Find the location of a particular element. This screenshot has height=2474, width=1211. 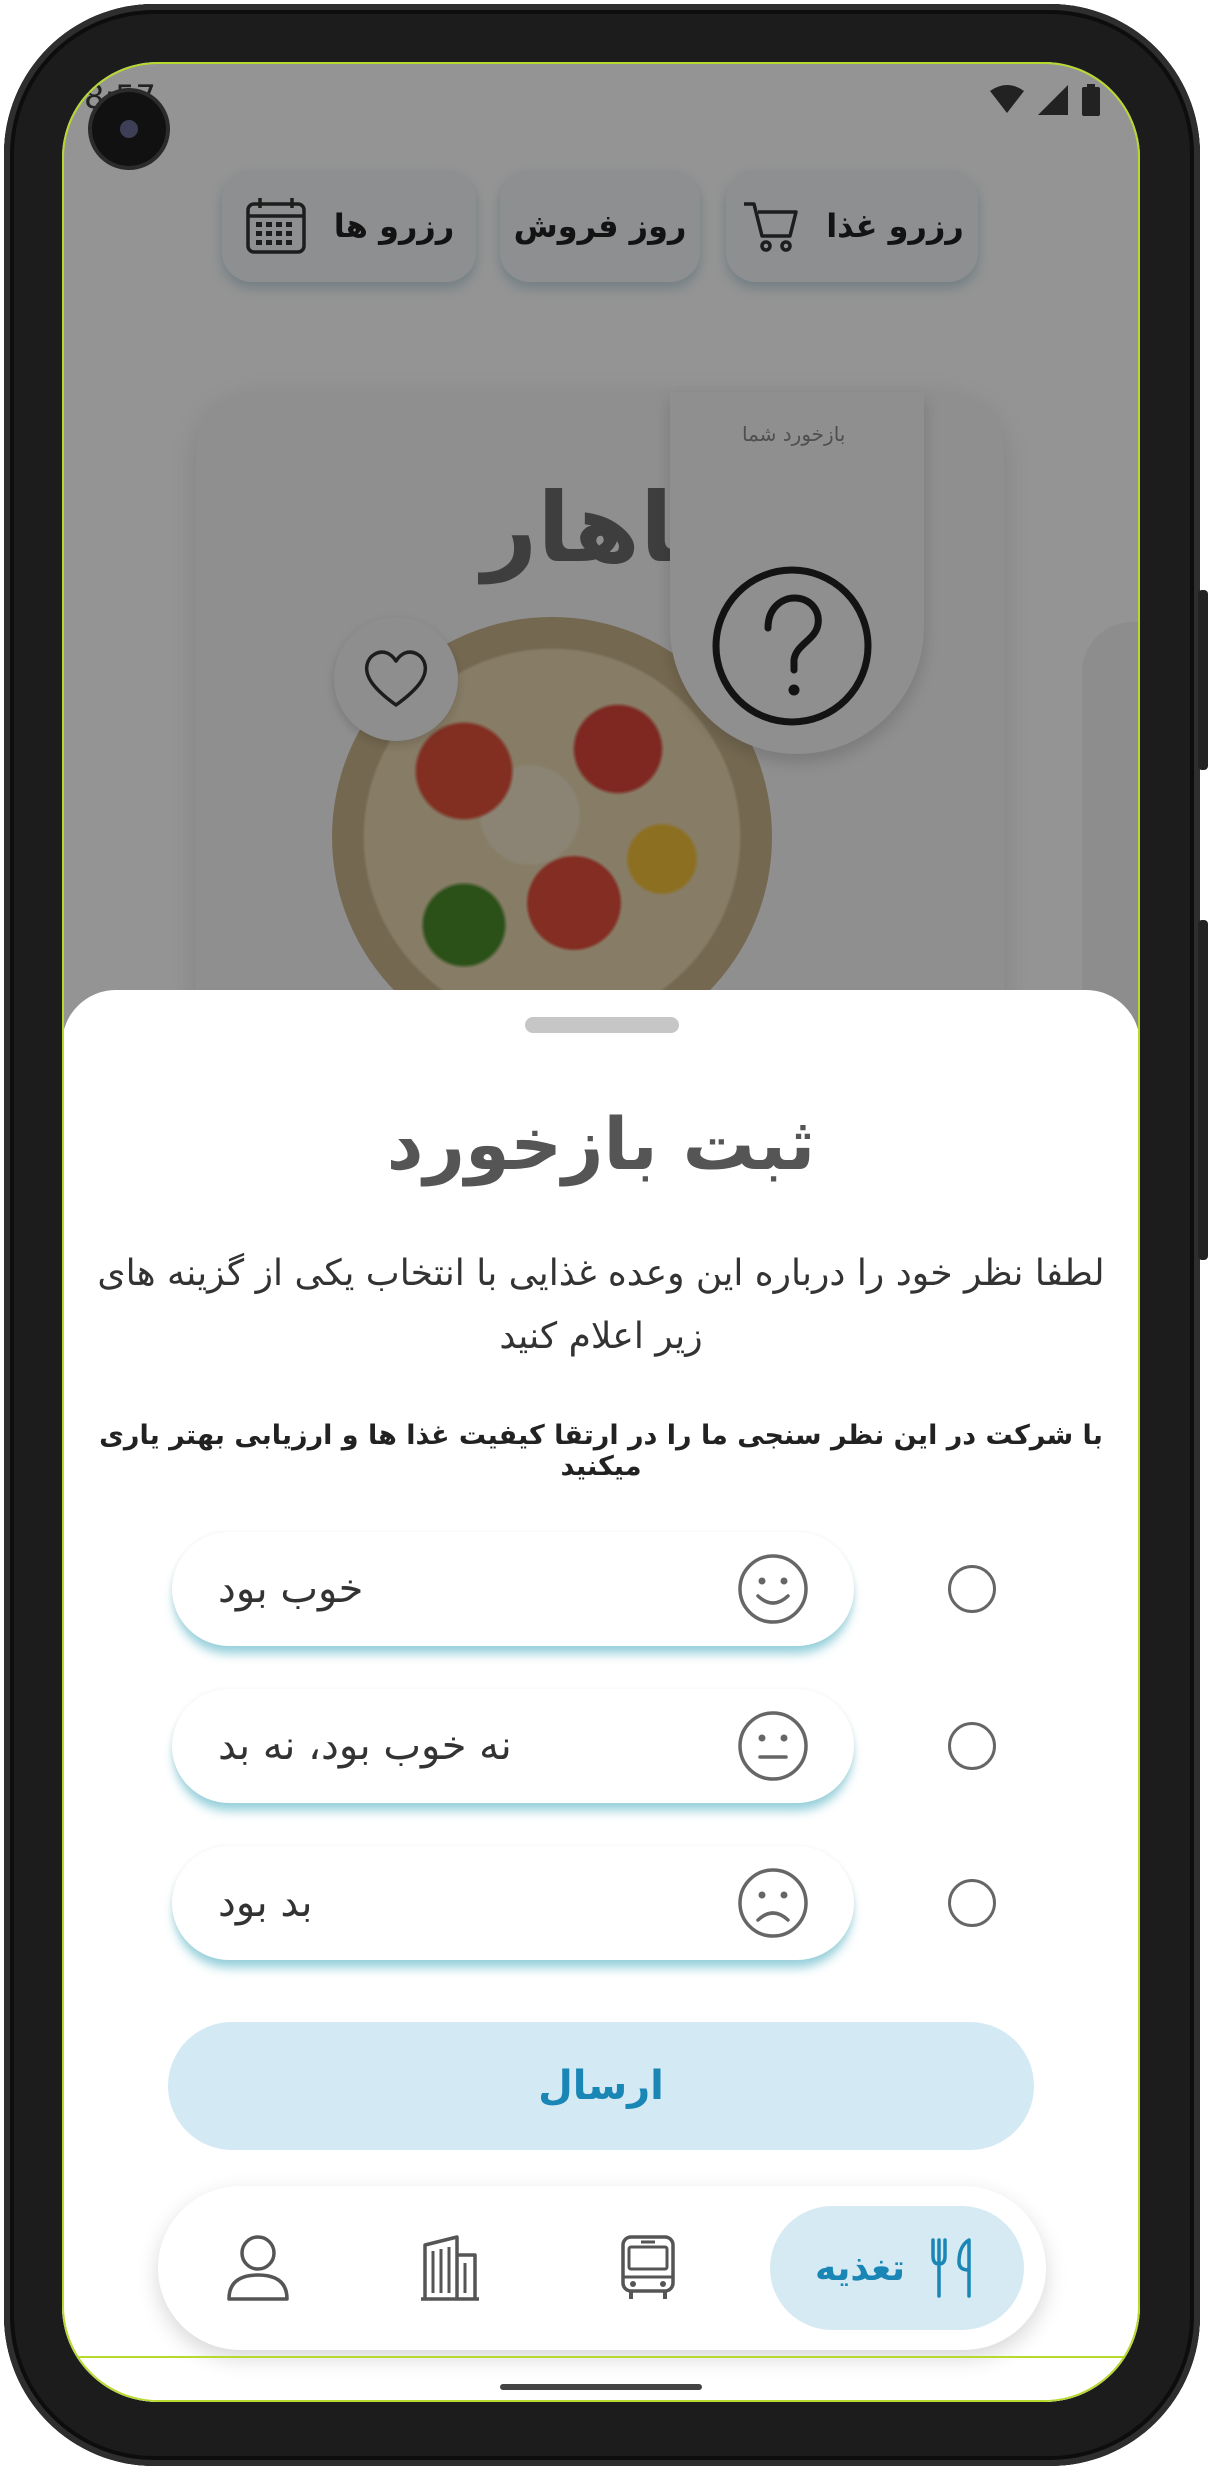

sheet-title: ثبت بازخورد is located at coordinates (601, 1144).